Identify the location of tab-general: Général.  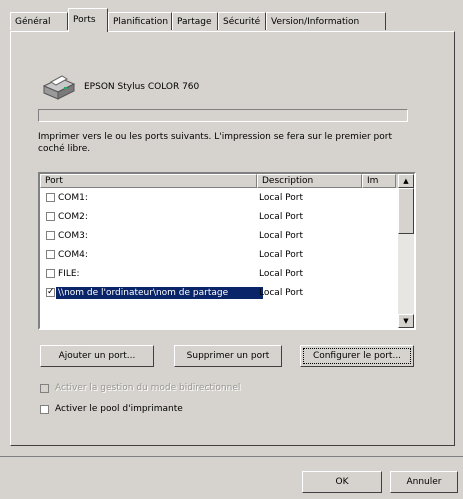
(39, 21).